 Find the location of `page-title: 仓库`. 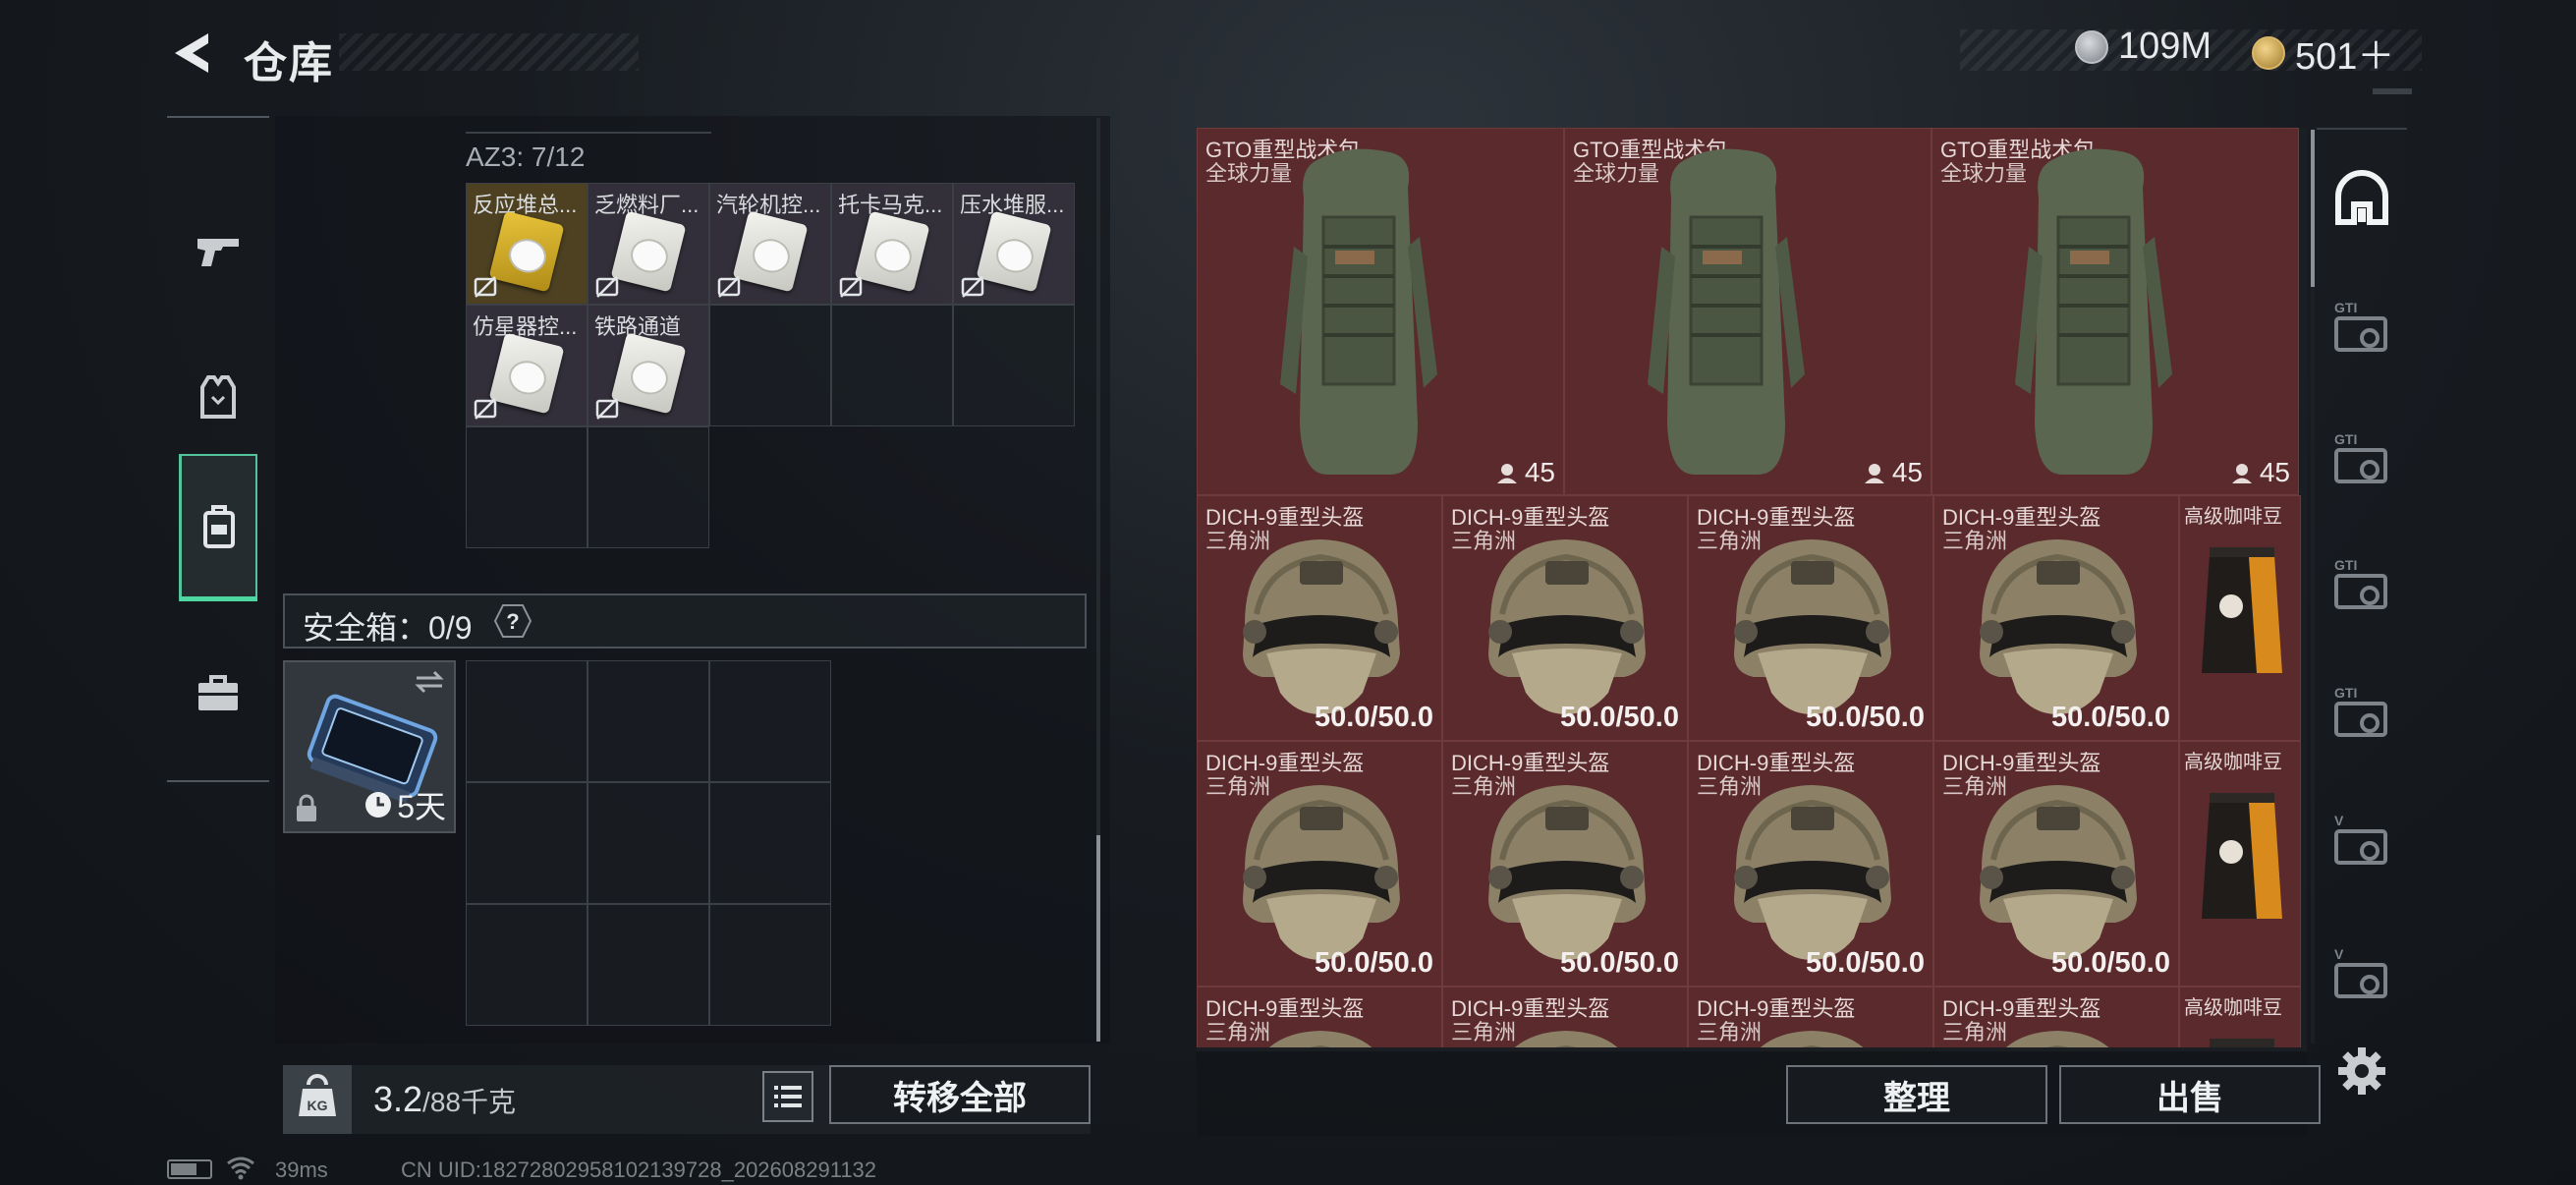

page-title: 仓库 is located at coordinates (289, 63).